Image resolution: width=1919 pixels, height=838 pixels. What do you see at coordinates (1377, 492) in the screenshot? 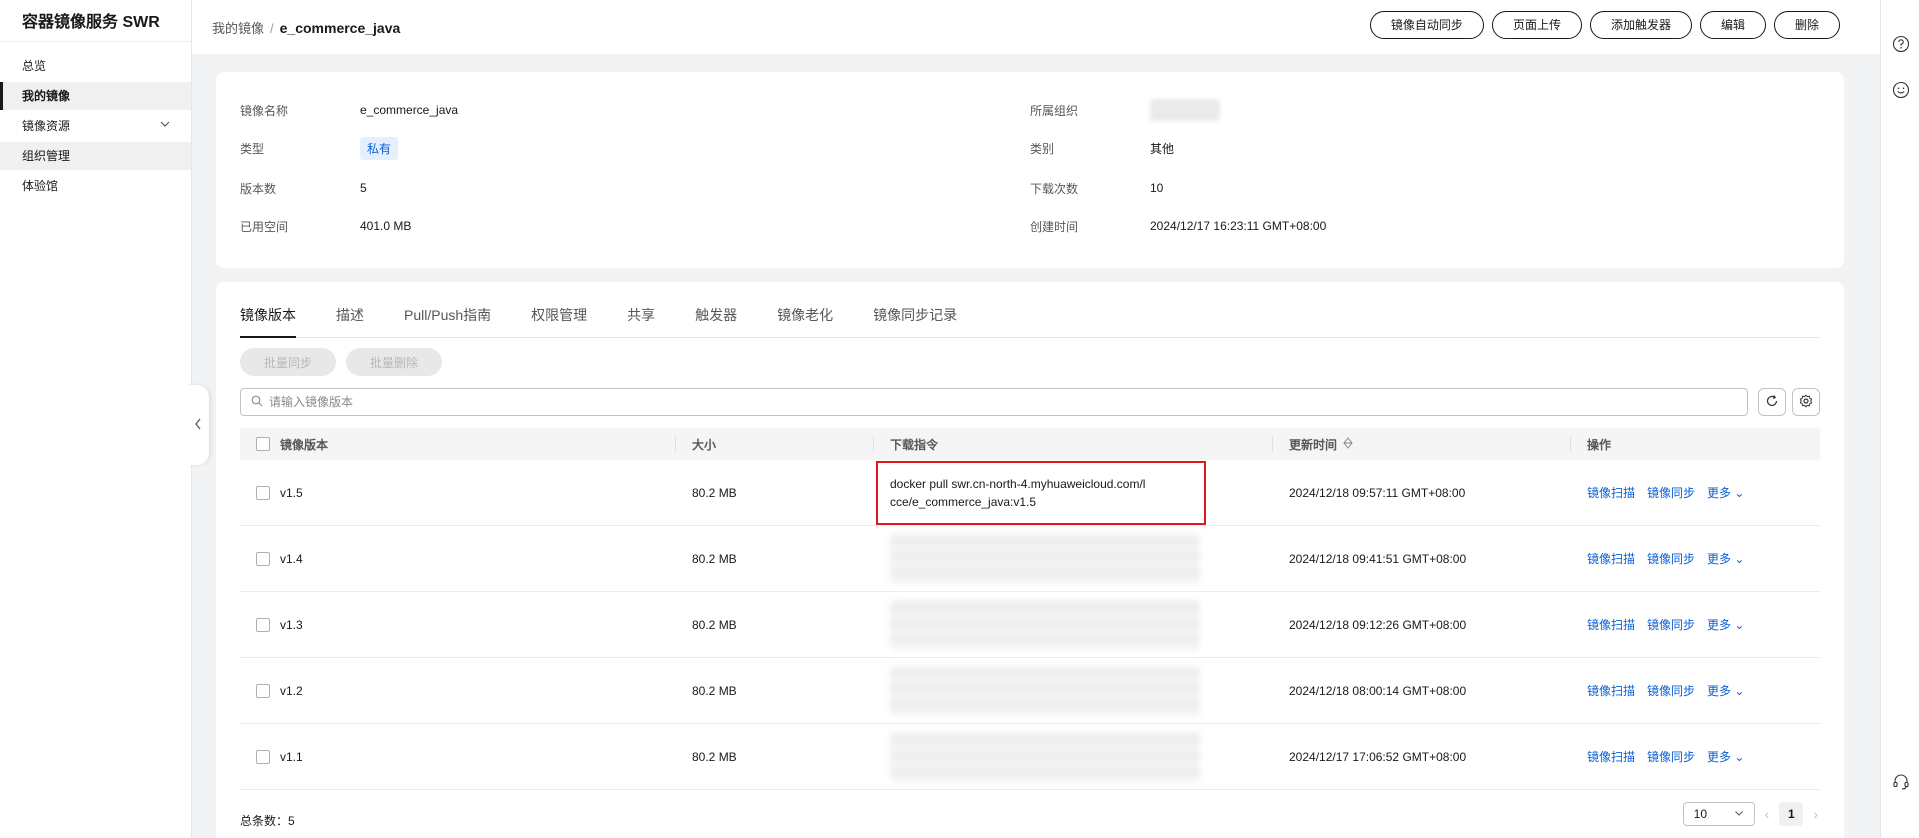
I see `cell-updated: 2024/12/18 09:57:11 GMT+08:00` at bounding box center [1377, 492].